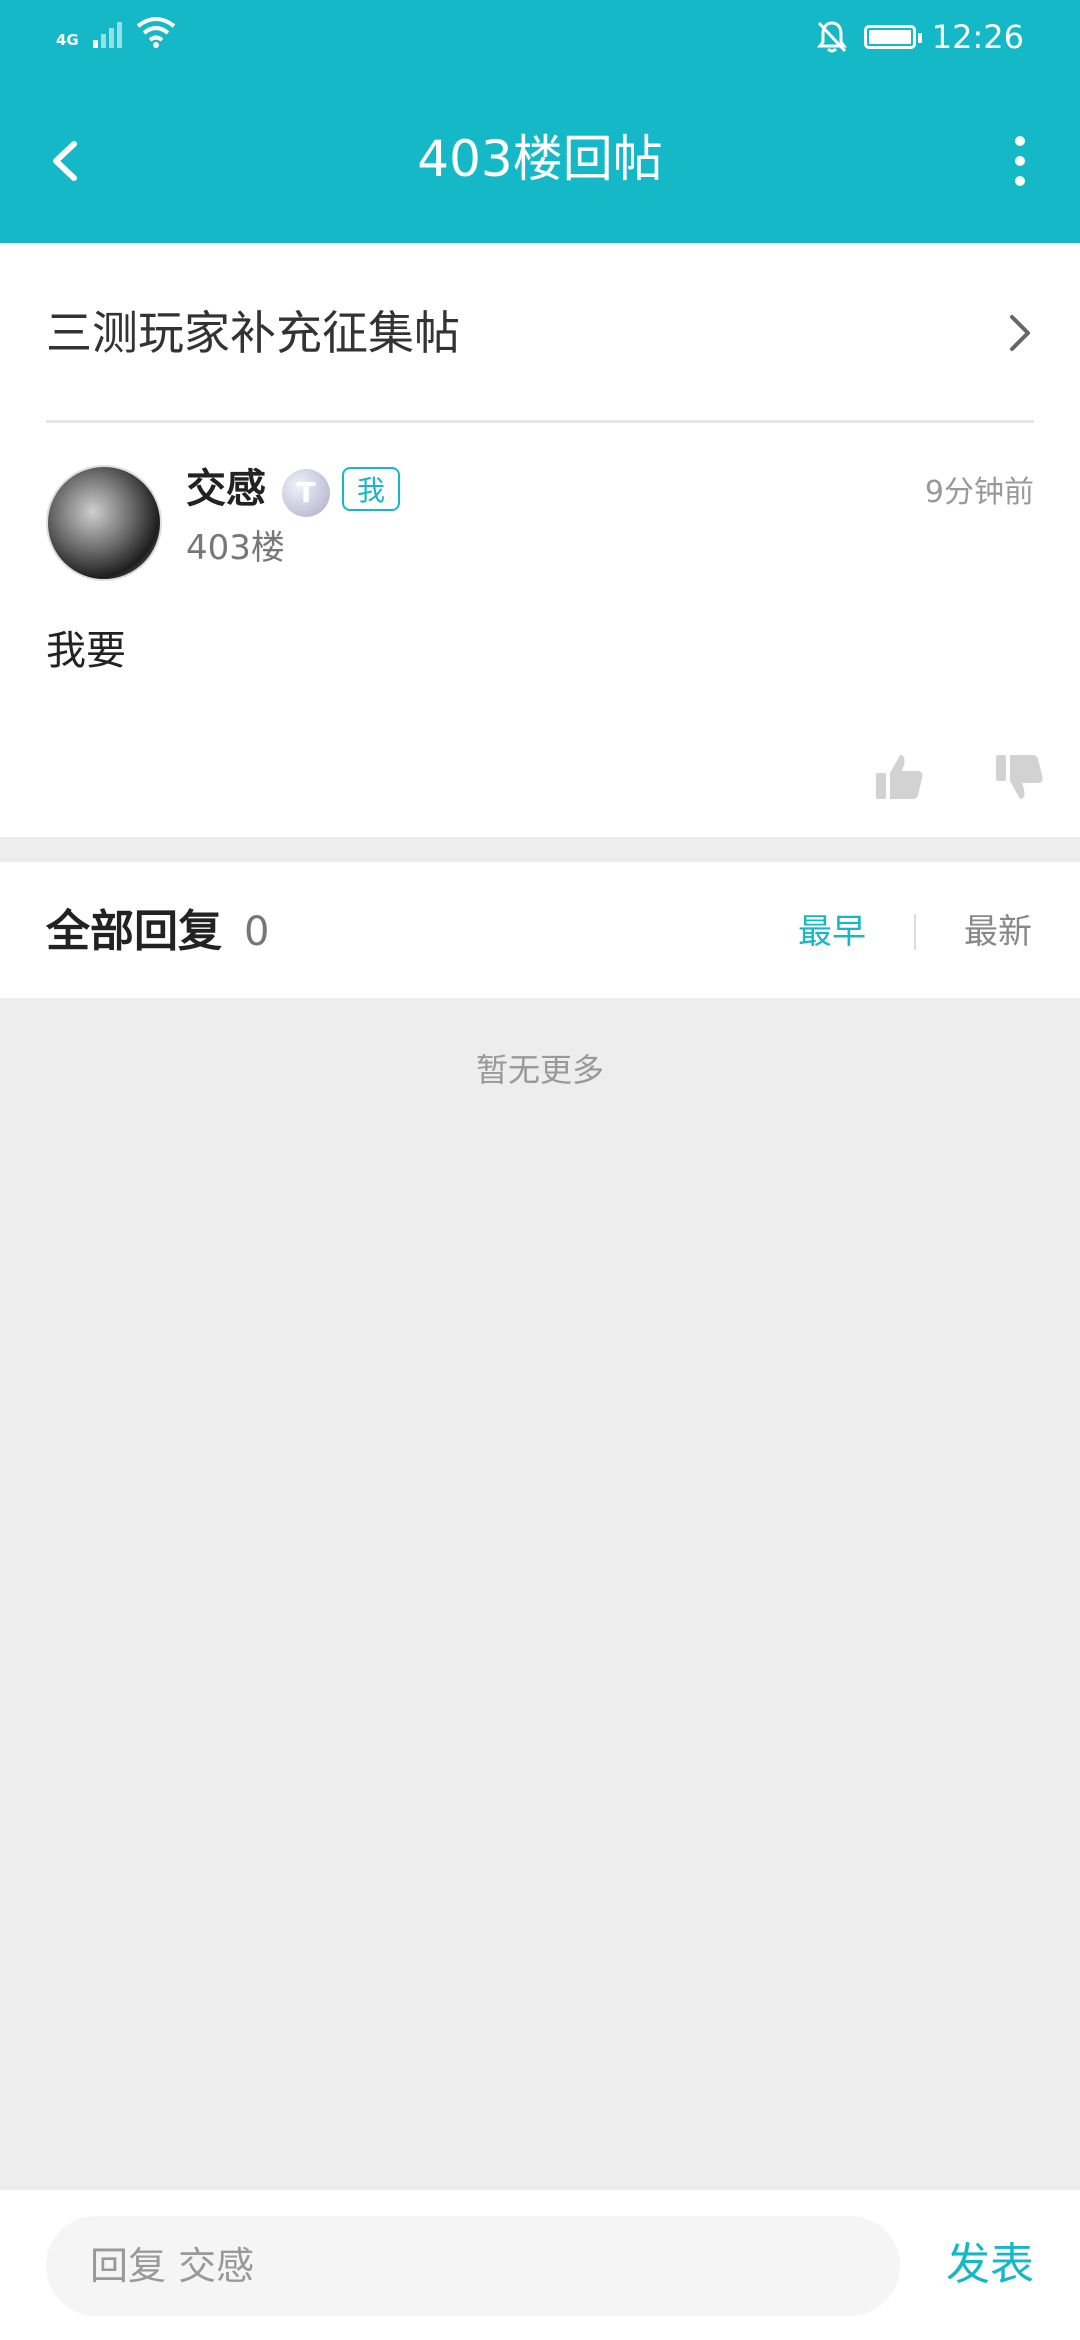  I want to click on post-content: 我要, so click(86, 651).